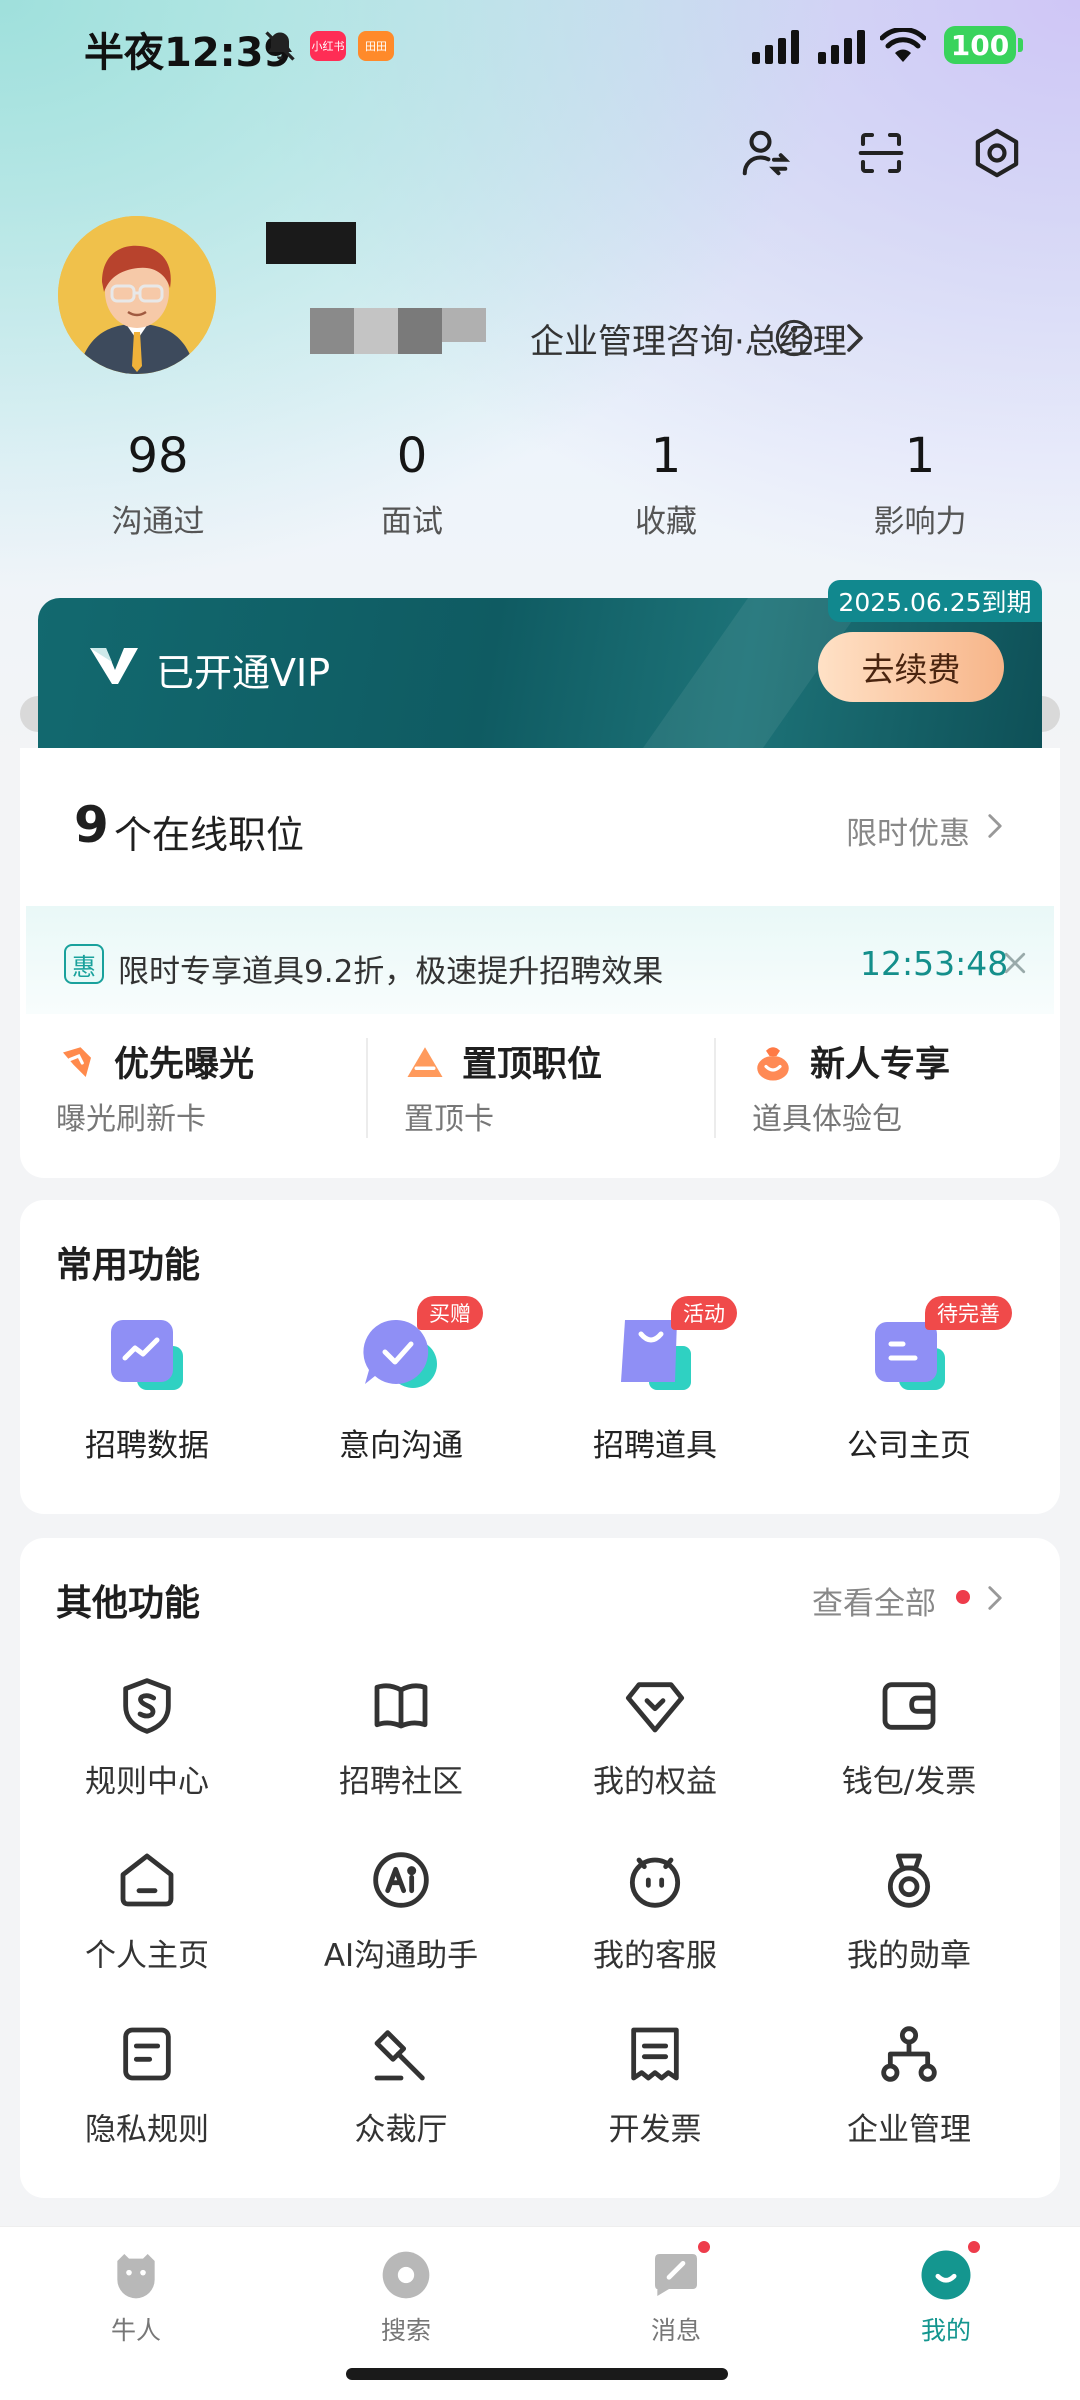 The image size is (1080, 2400). I want to click on scan-button, so click(881, 153).